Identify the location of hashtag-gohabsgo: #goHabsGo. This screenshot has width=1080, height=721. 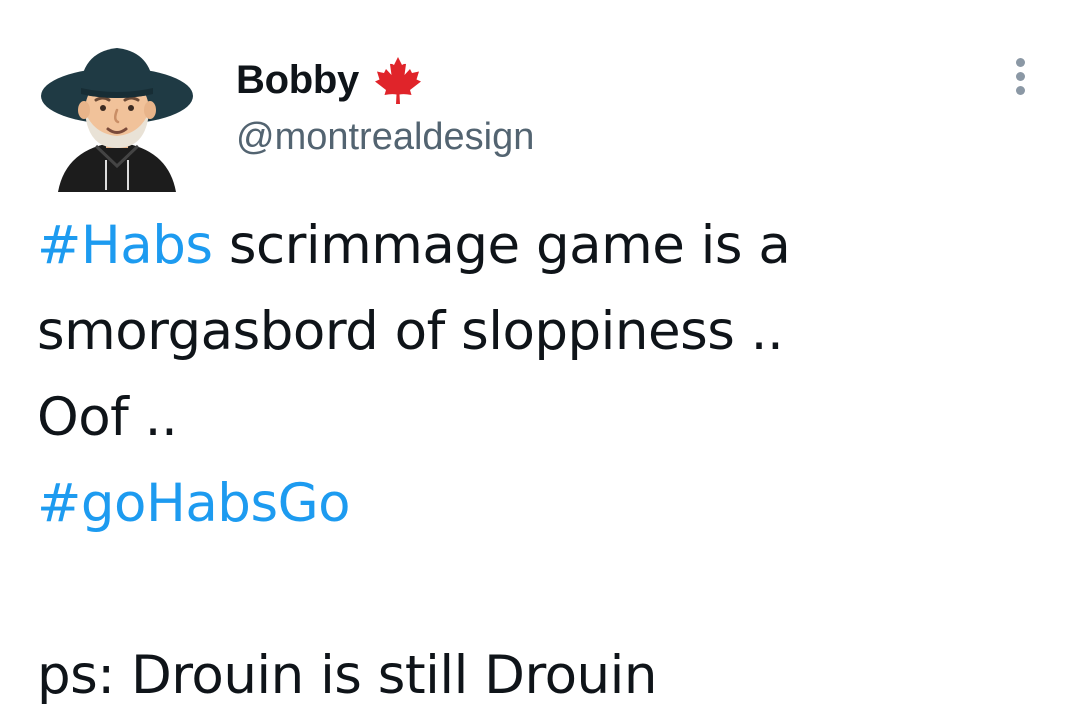
(194, 503).